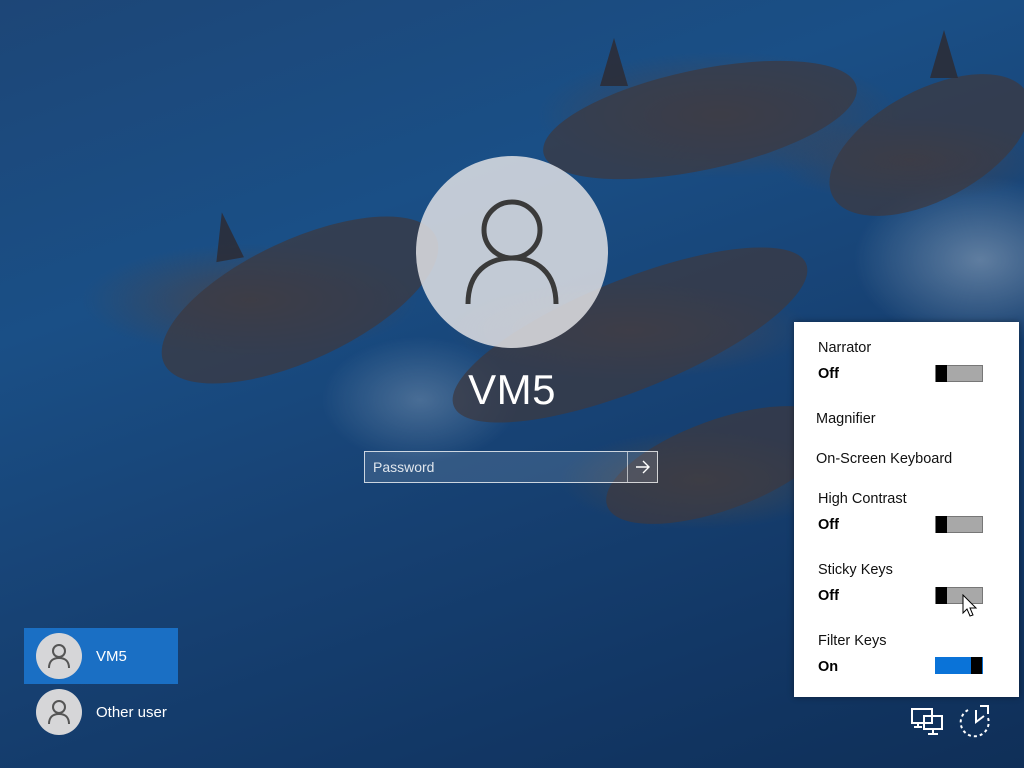 This screenshot has width=1024, height=768. I want to click on arrow-right-icon, so click(642, 467).